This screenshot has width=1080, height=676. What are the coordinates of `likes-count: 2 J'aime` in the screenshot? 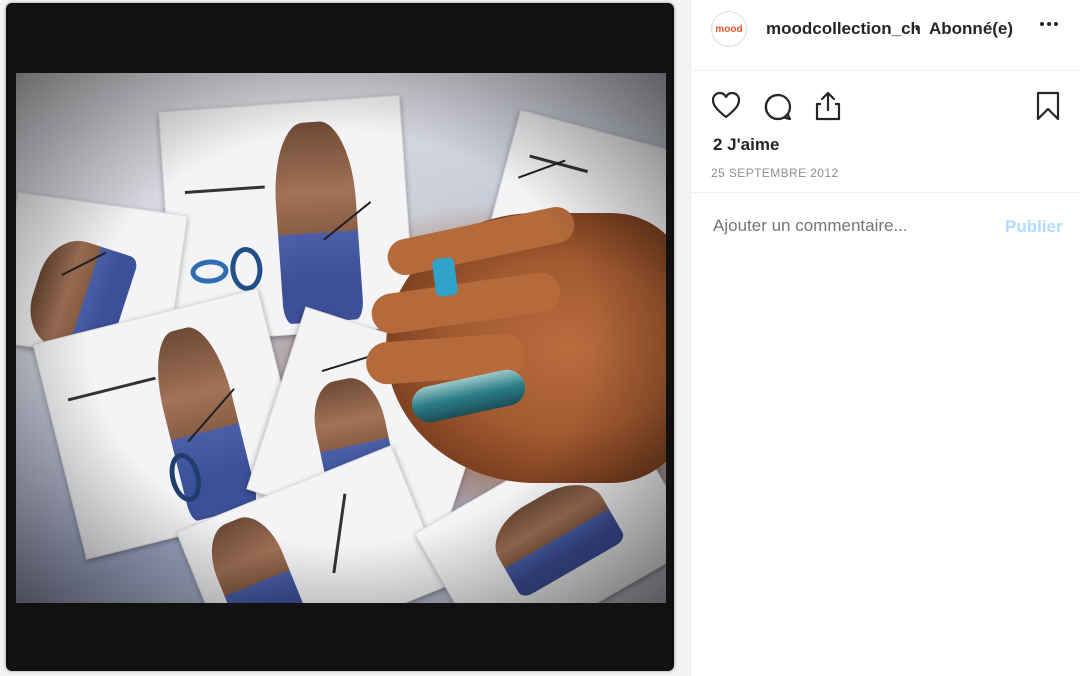 It's located at (746, 145).